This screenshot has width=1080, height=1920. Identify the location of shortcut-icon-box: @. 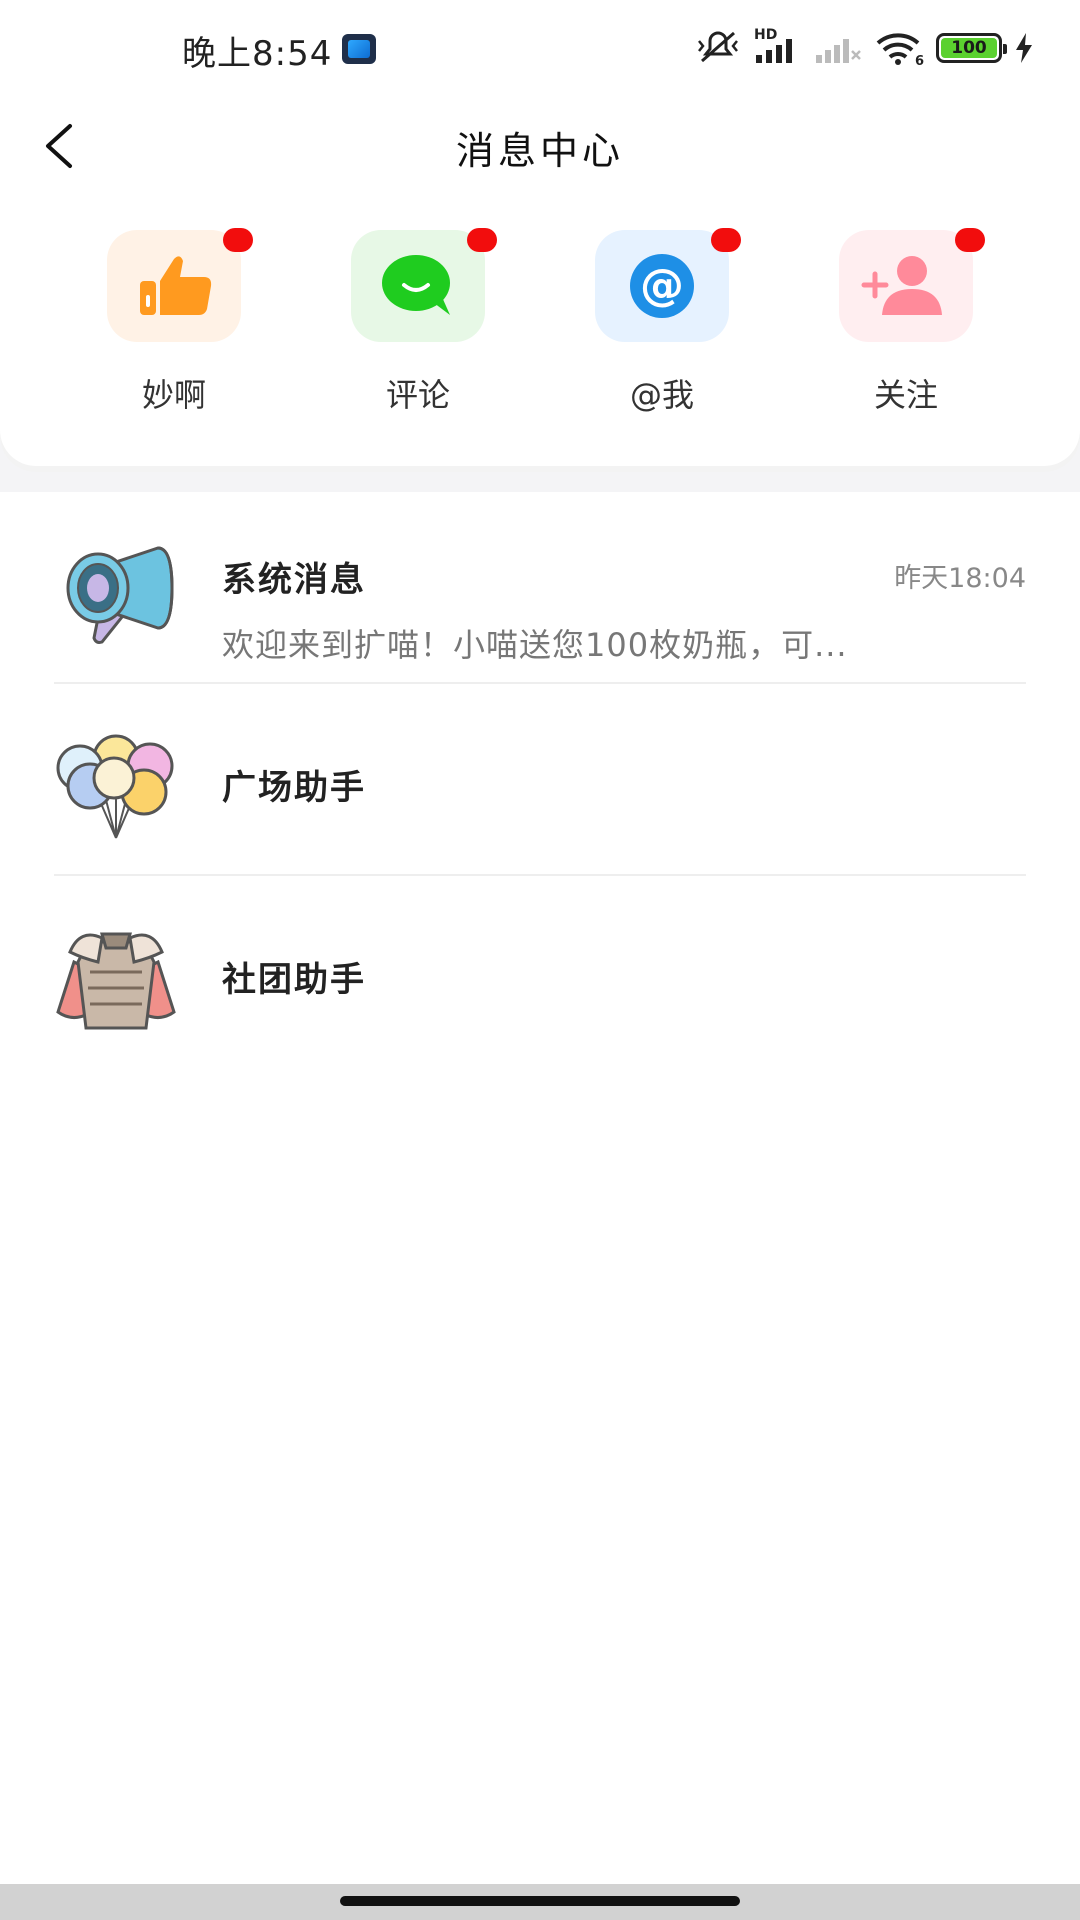
(668, 285).